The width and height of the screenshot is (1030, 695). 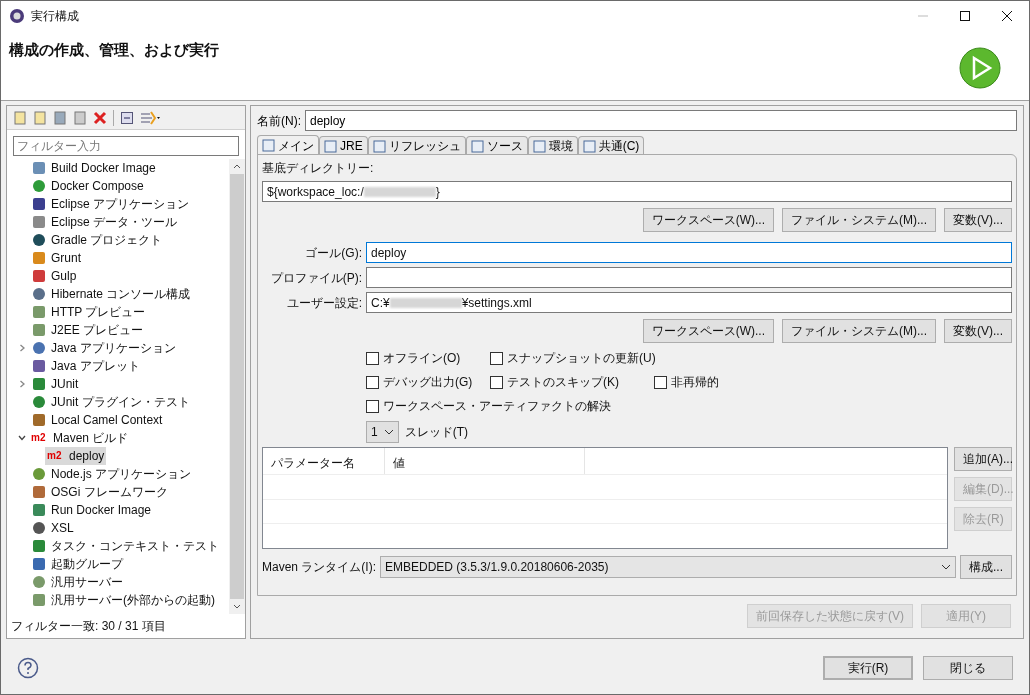 What do you see at coordinates (88, 626) in the screenshot?
I see `filter-status: フィルター一致: 30 / 31 項目` at bounding box center [88, 626].